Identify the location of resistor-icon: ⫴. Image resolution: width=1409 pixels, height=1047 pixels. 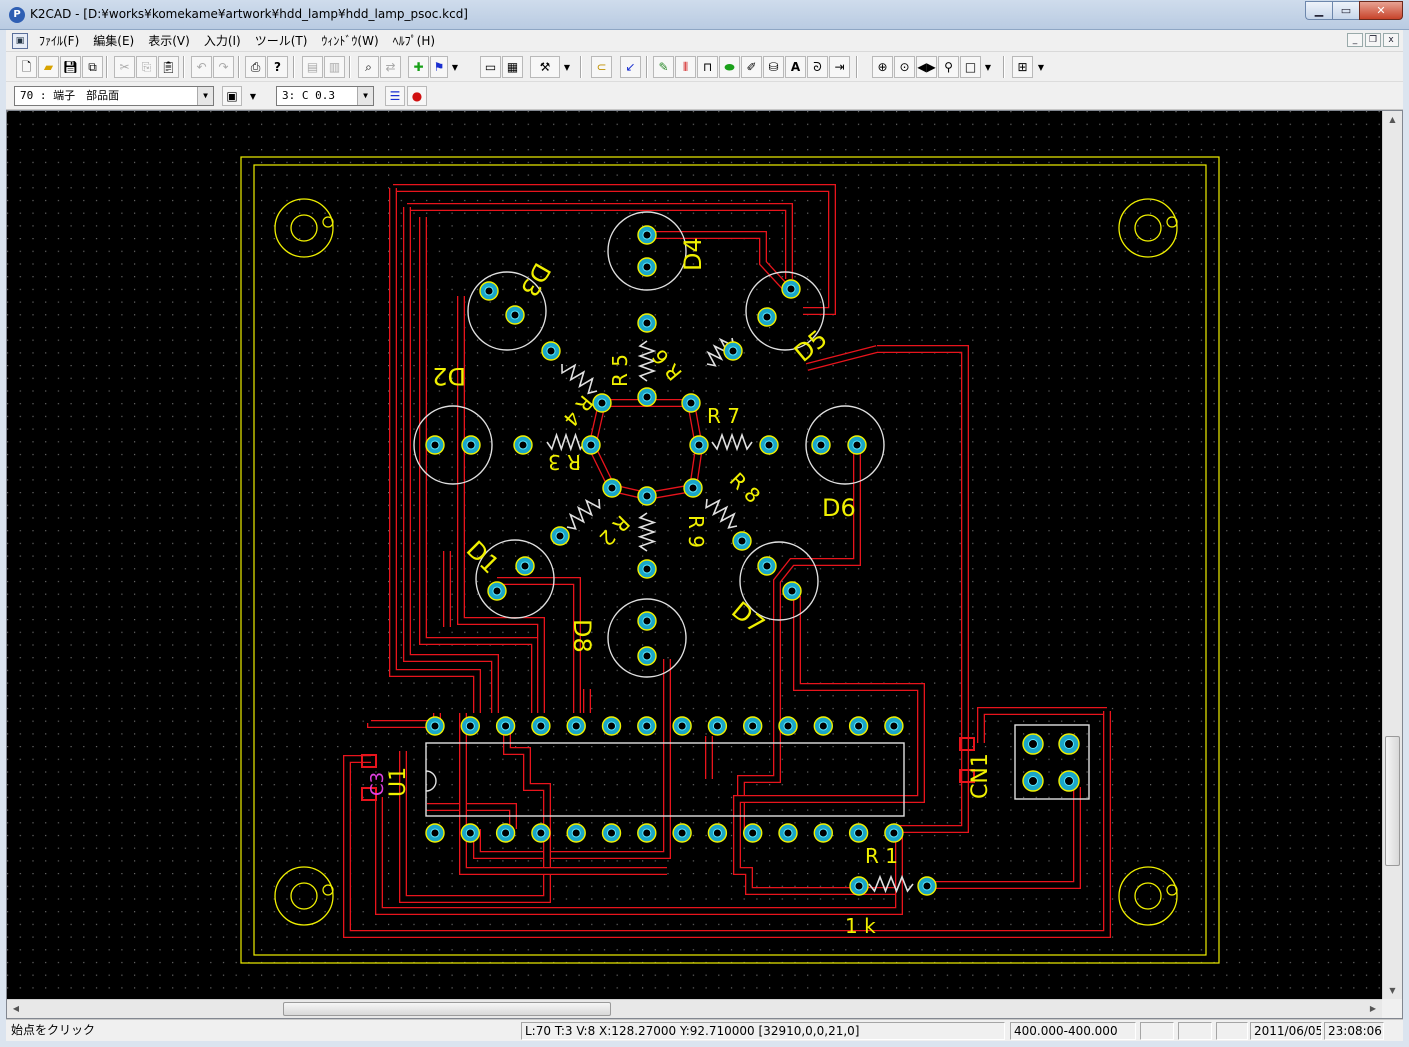
(685, 67).